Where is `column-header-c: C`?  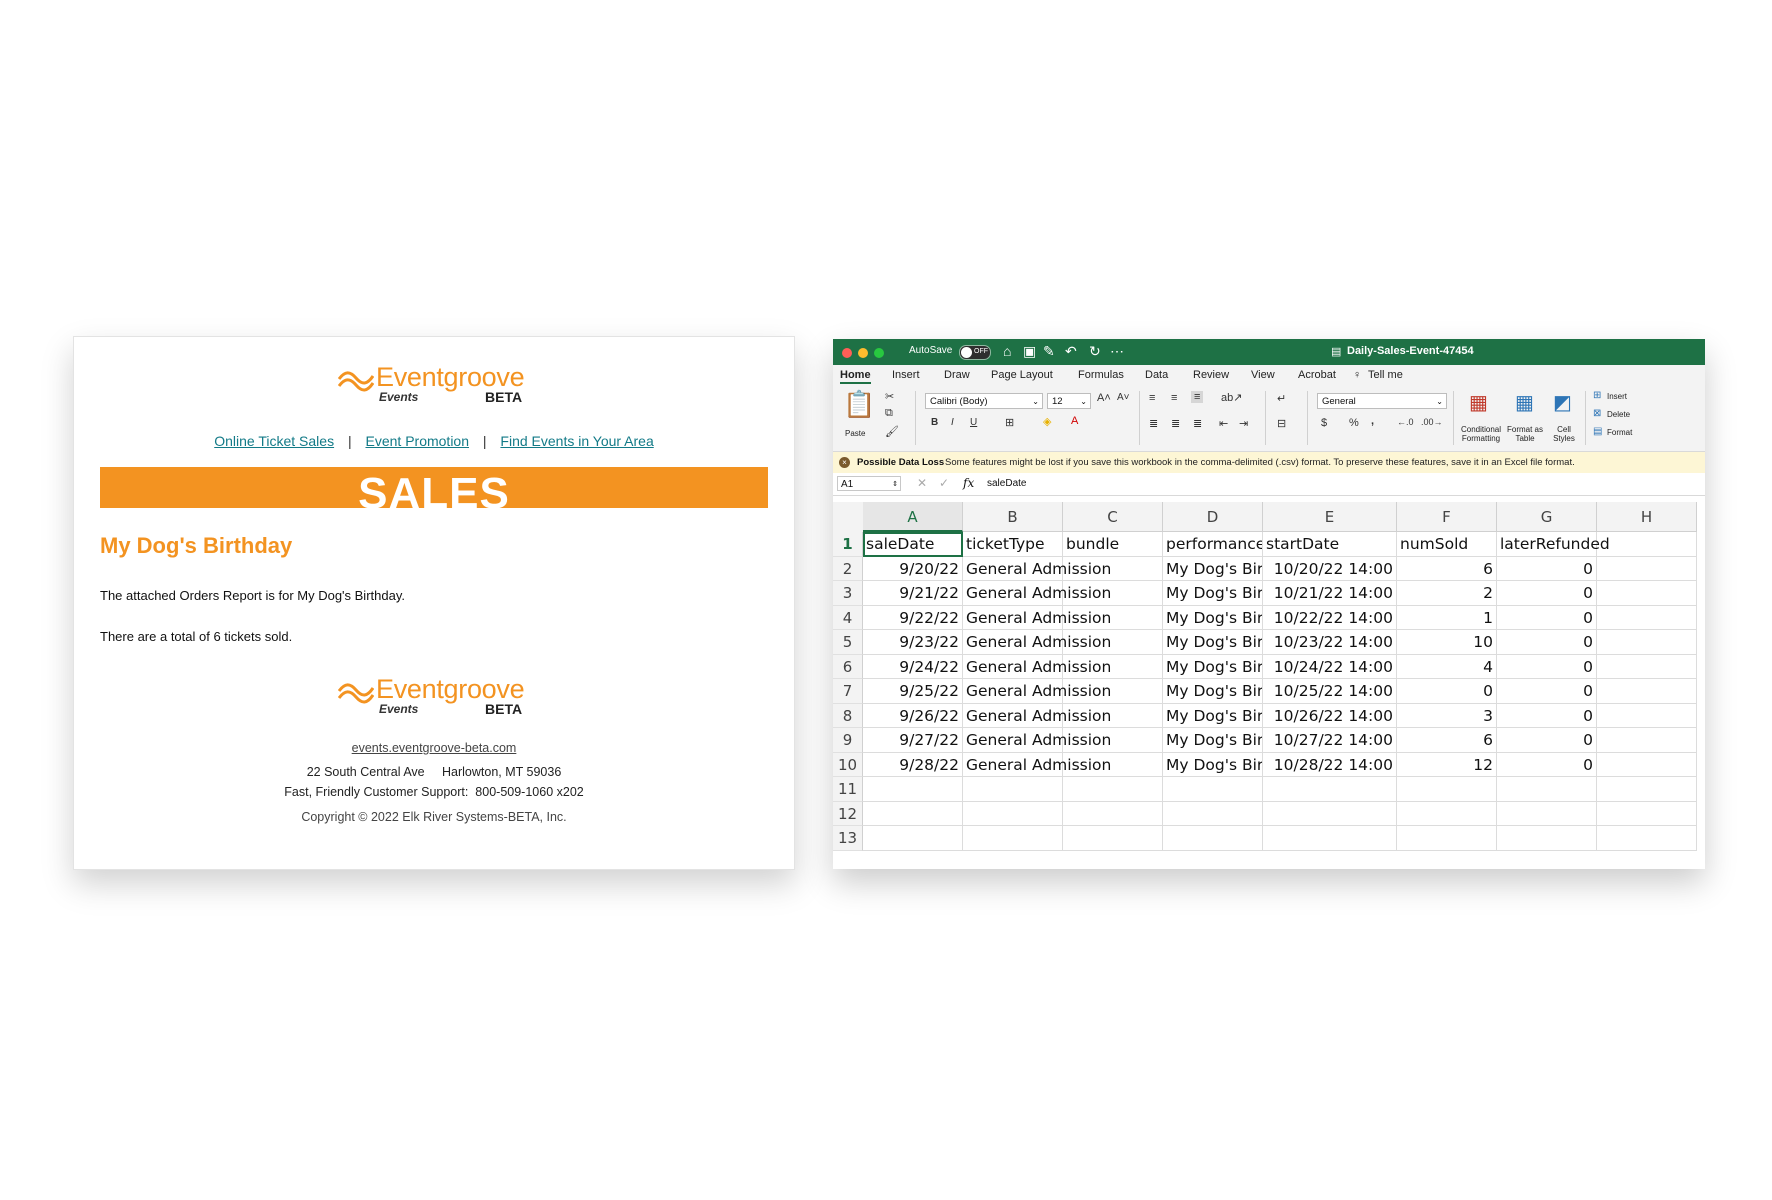 column-header-c: C is located at coordinates (1113, 517).